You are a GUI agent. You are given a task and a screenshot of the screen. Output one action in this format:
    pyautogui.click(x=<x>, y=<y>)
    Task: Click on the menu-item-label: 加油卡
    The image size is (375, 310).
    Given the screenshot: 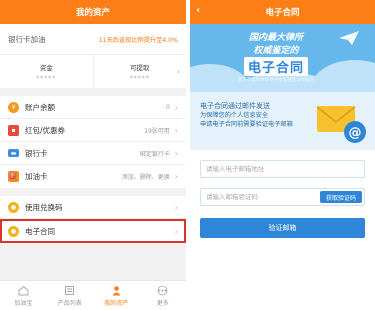 What is the action you would take?
    pyautogui.click(x=36, y=176)
    